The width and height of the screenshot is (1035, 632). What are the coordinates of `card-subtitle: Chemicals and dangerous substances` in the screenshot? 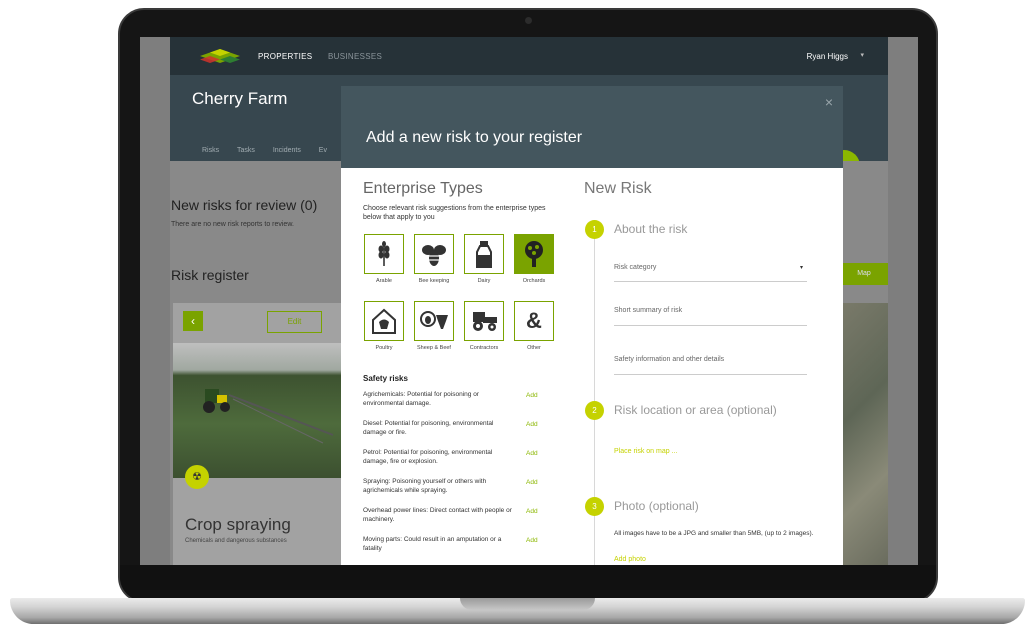 It's located at (236, 541).